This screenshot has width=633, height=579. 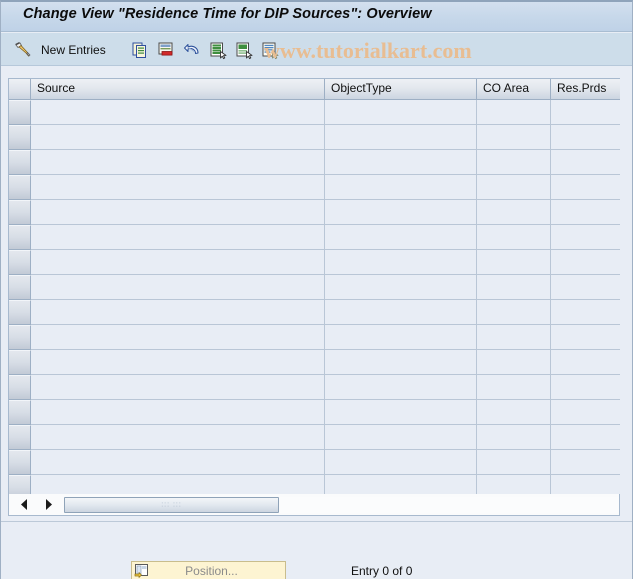 What do you see at coordinates (514, 89) in the screenshot?
I see `column-header-co-area: CO Area` at bounding box center [514, 89].